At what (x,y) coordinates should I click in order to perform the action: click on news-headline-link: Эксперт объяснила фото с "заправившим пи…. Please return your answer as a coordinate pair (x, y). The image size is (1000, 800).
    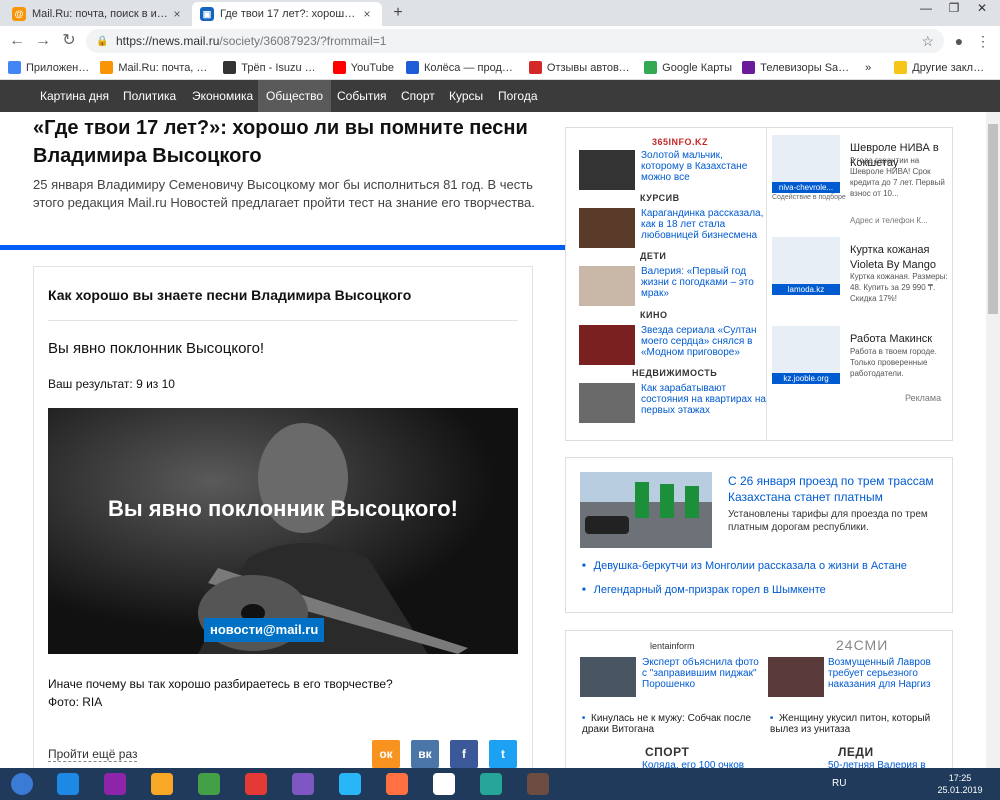
    Looking at the image, I should click on (702, 673).